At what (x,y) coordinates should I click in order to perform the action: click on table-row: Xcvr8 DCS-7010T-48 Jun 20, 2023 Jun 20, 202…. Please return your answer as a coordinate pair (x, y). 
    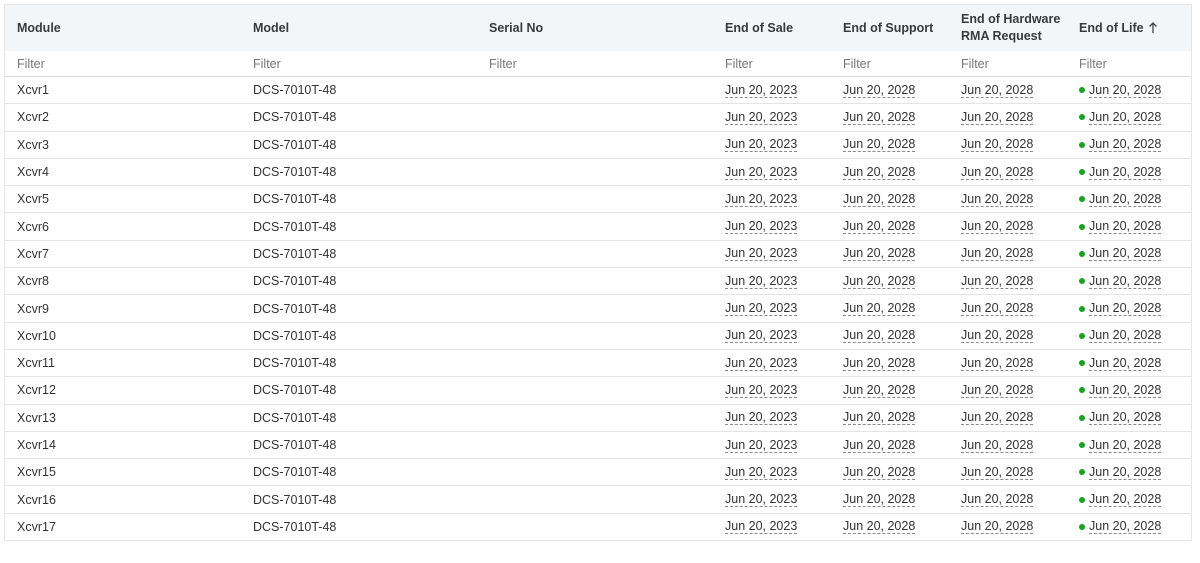
    Looking at the image, I should click on (598, 282).